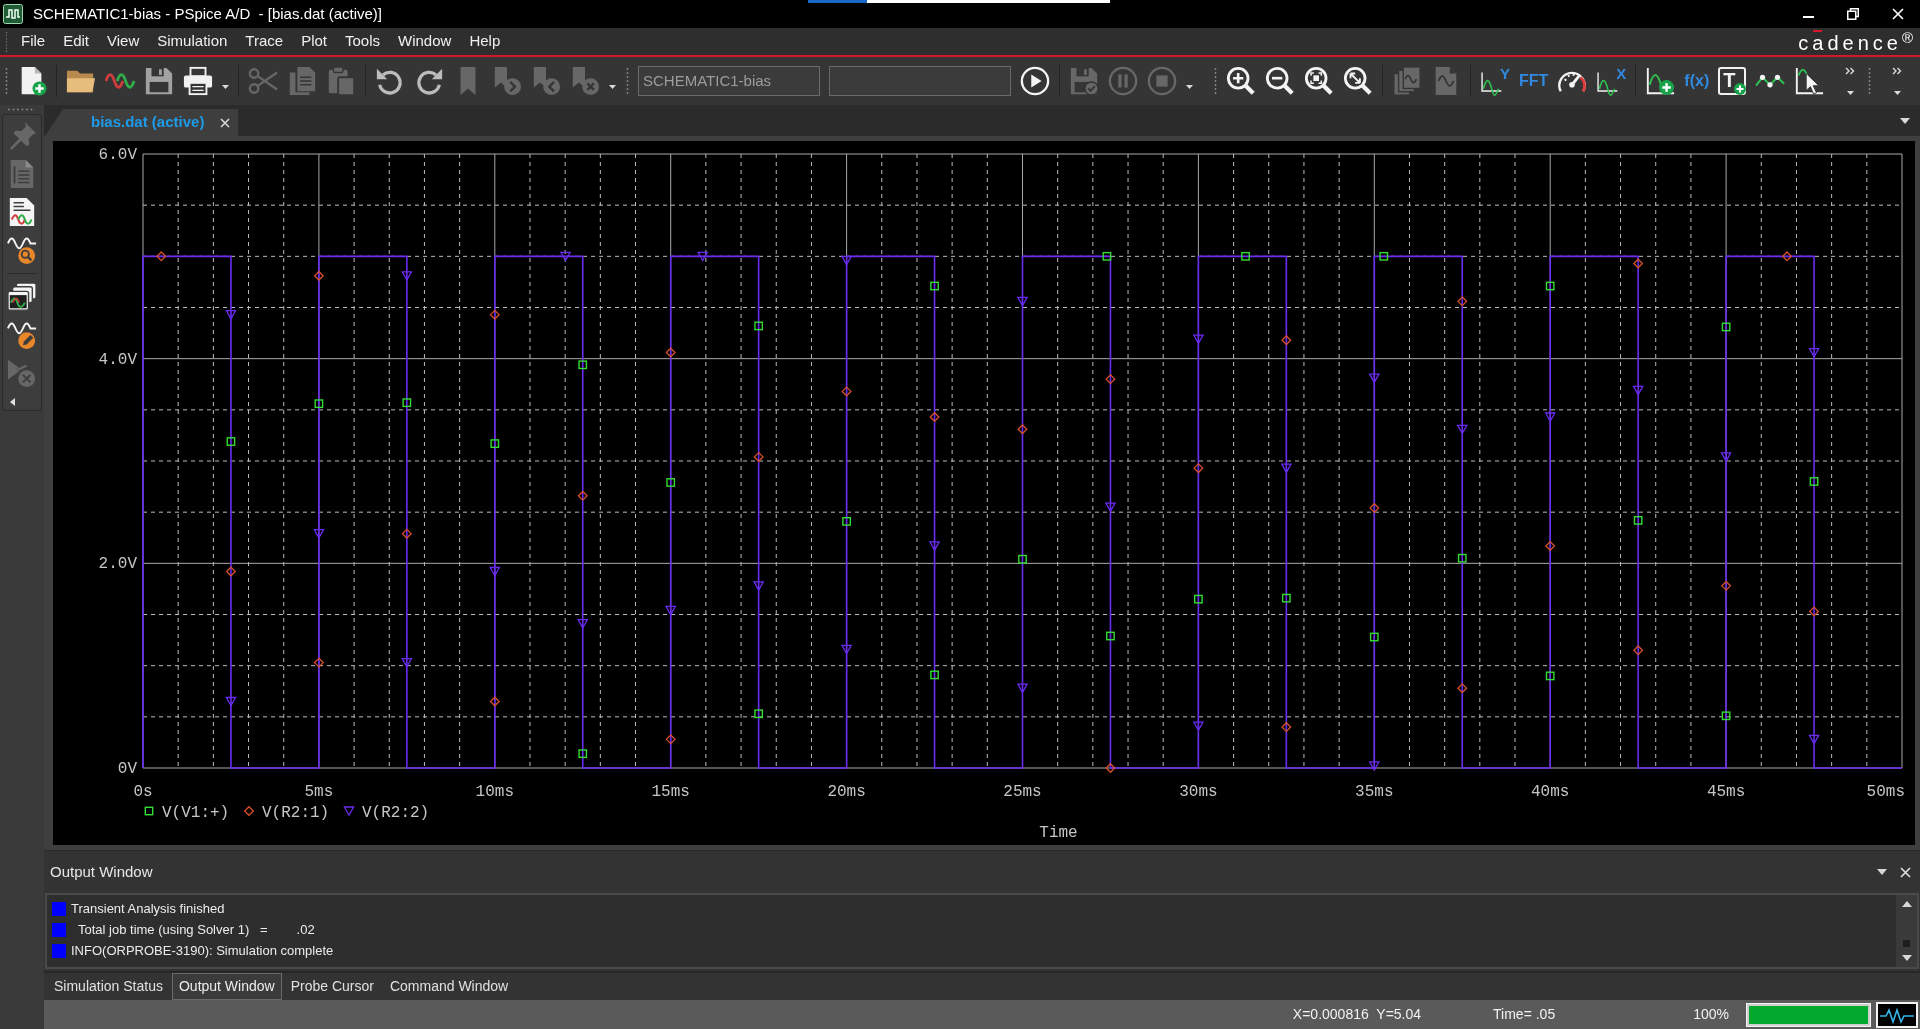 The height and width of the screenshot is (1029, 1920). I want to click on panel-title: Output Window, so click(101, 871).